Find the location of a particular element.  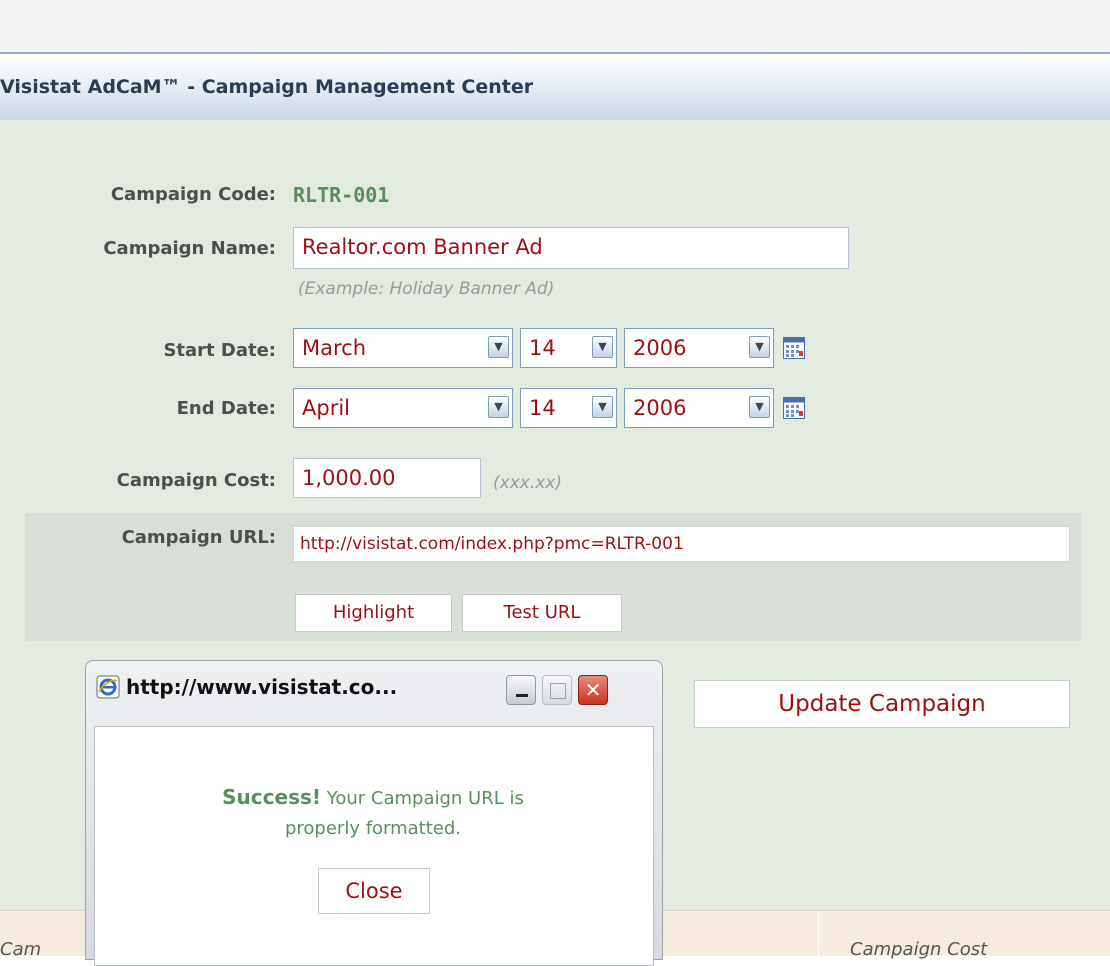

popup-message-line1: Your Campaign URL is is located at coordinates (422, 798).